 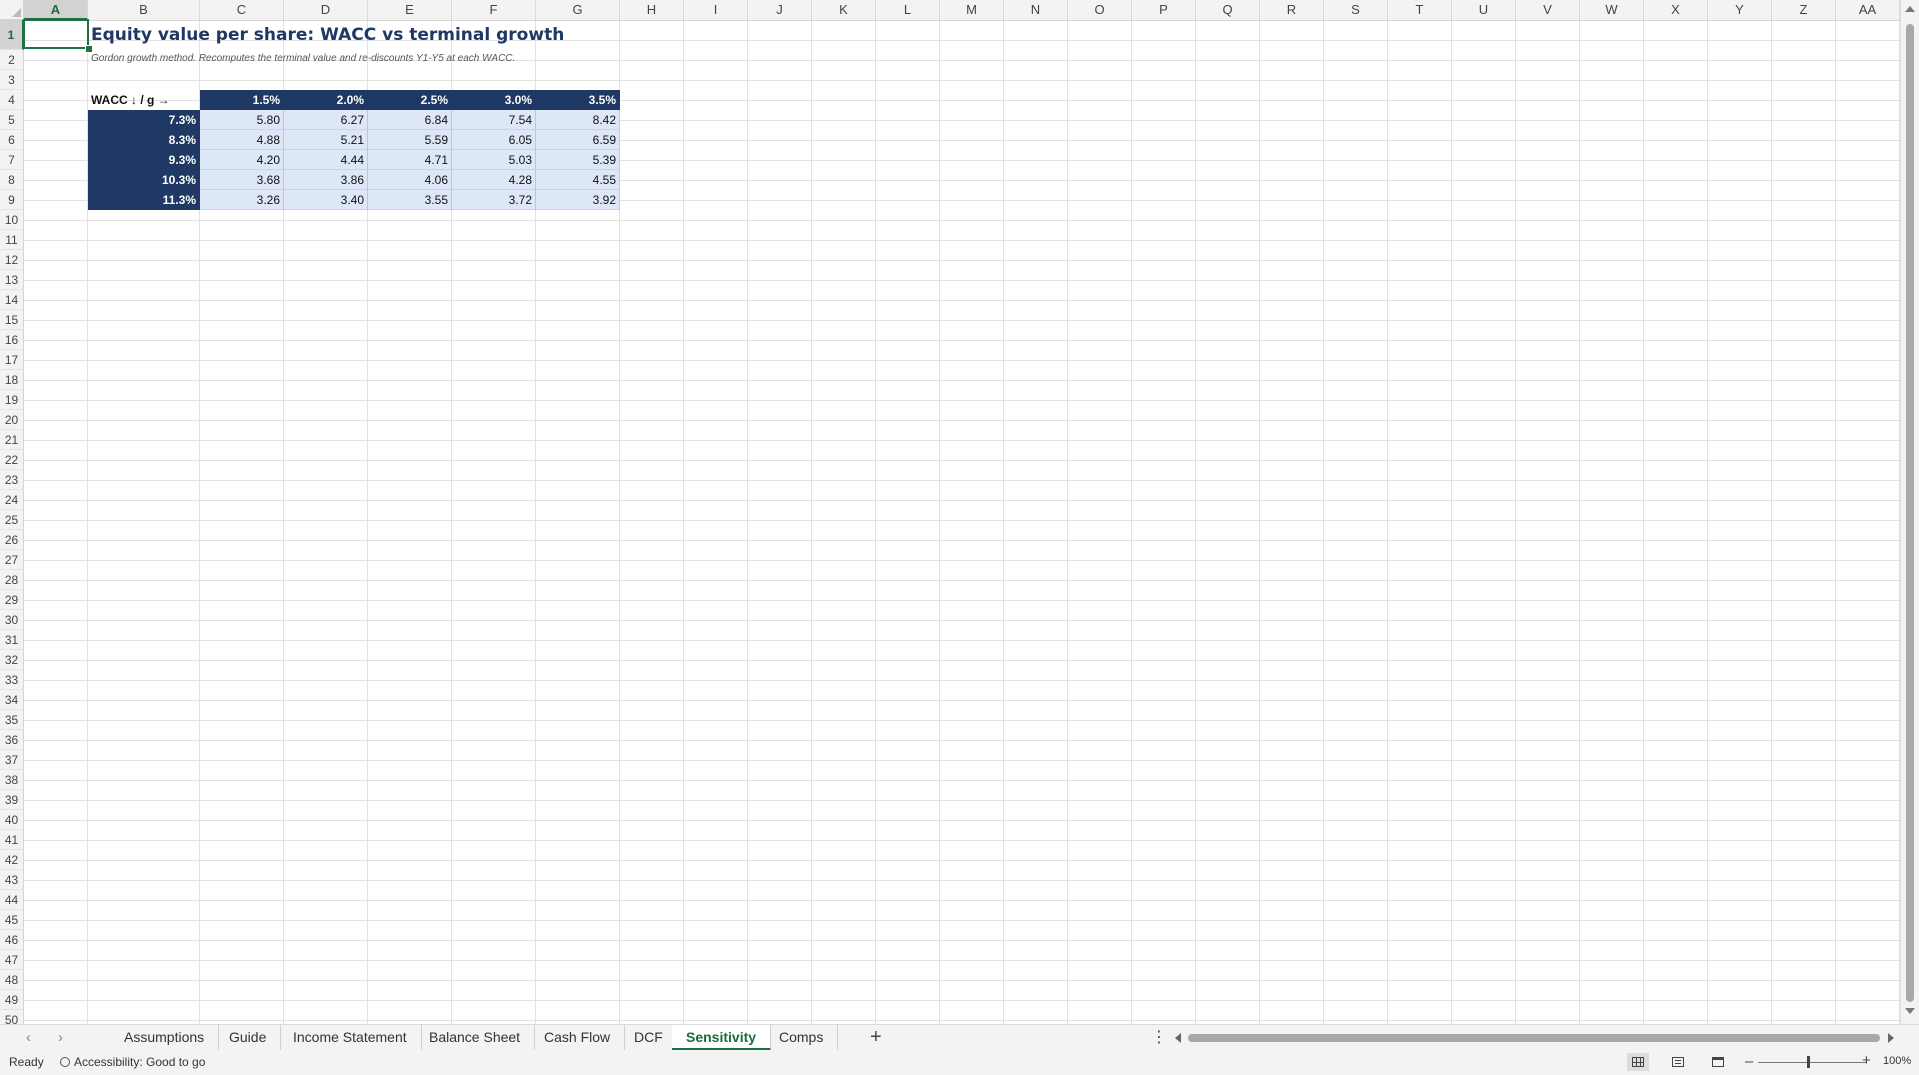 I want to click on value-cell: 6.05, so click(x=494, y=140).